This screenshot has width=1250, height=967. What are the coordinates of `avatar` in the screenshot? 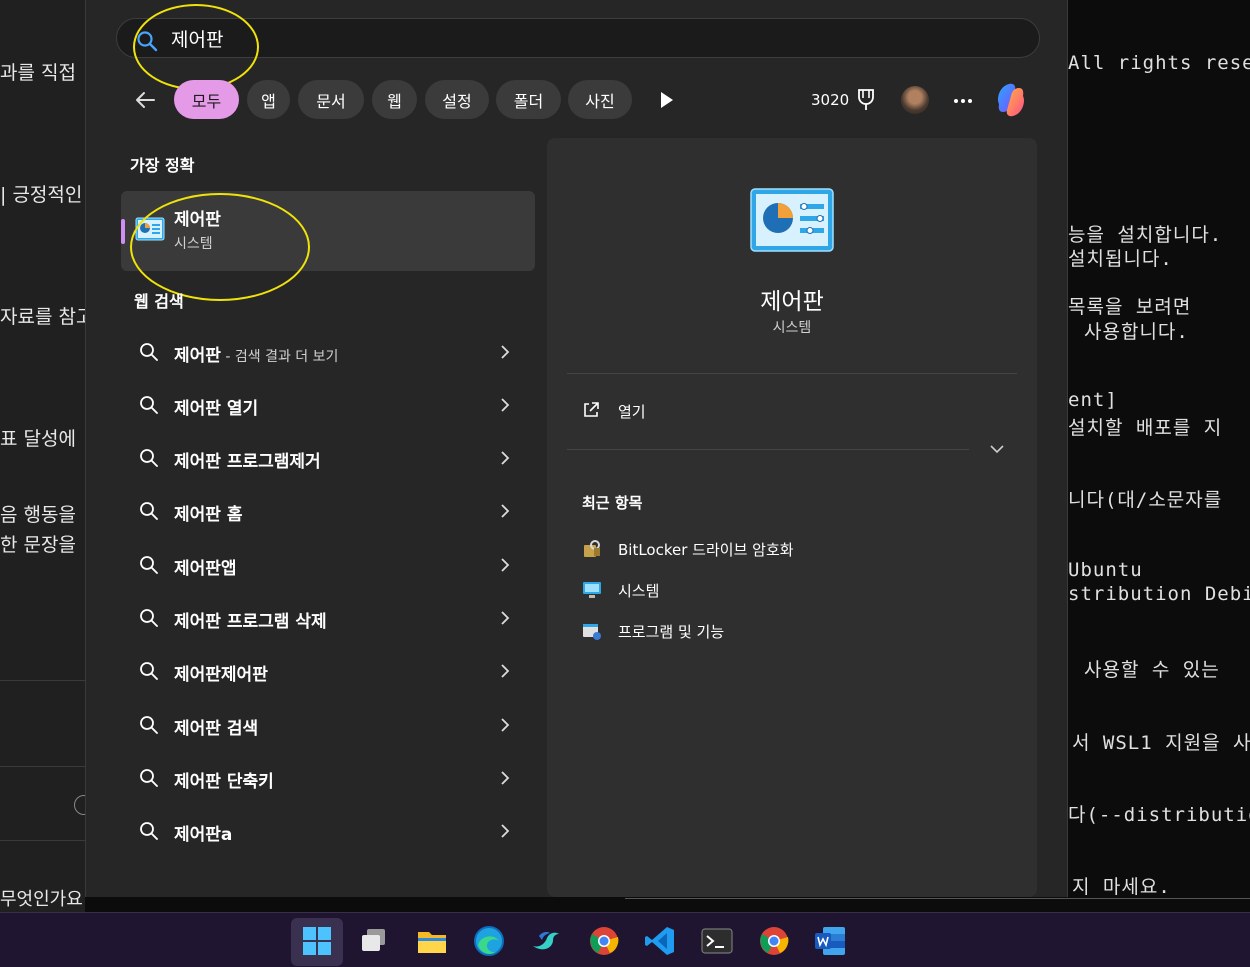 It's located at (915, 100).